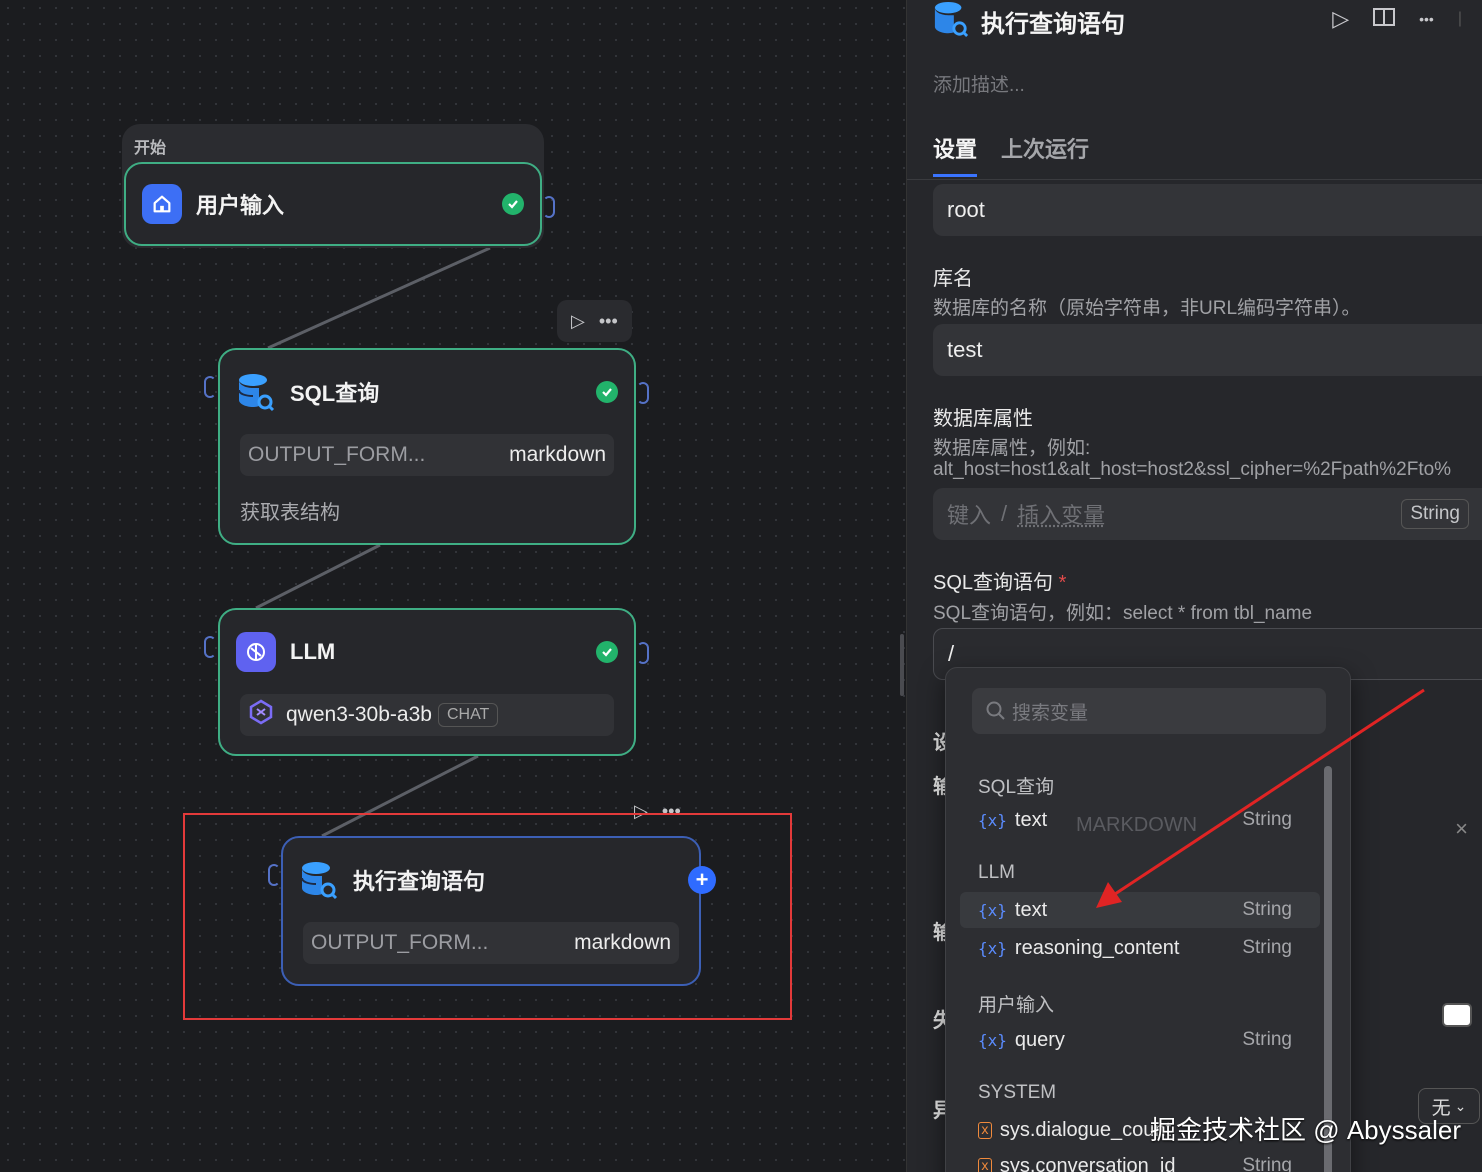  I want to click on placeholder-sep: /, so click(1004, 514).